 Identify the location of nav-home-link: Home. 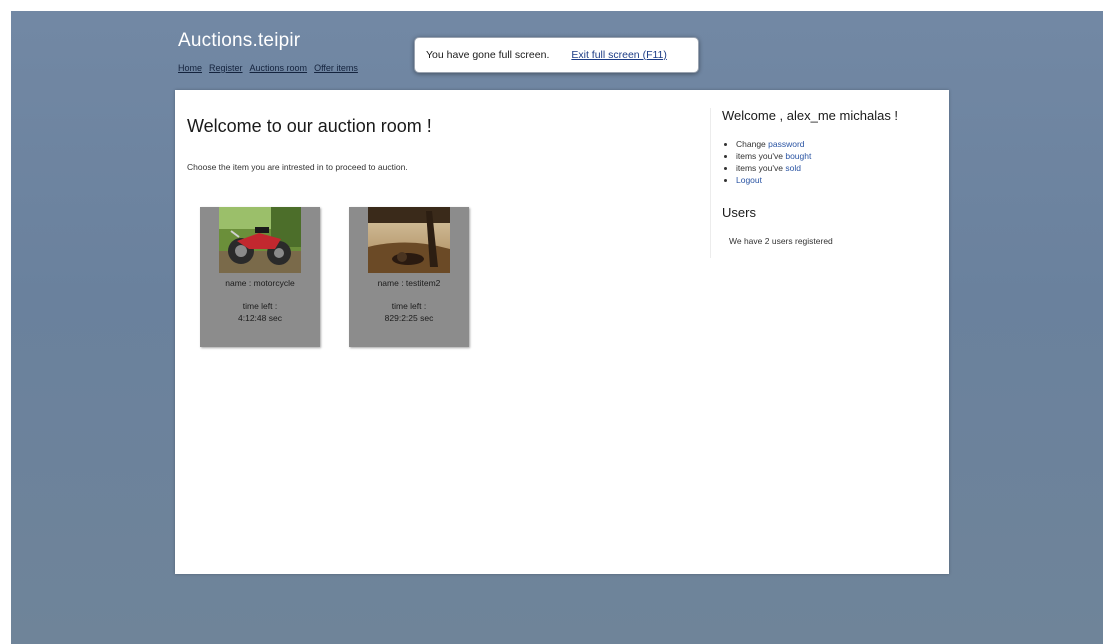
(190, 68).